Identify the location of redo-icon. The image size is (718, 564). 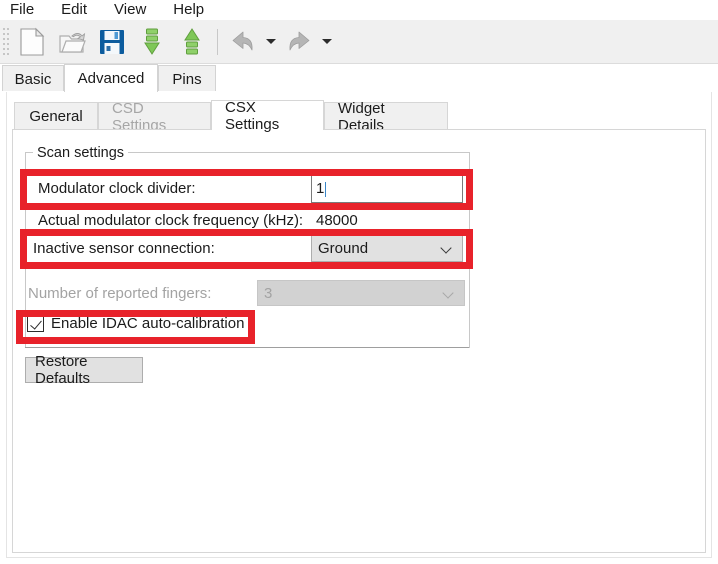
(299, 40).